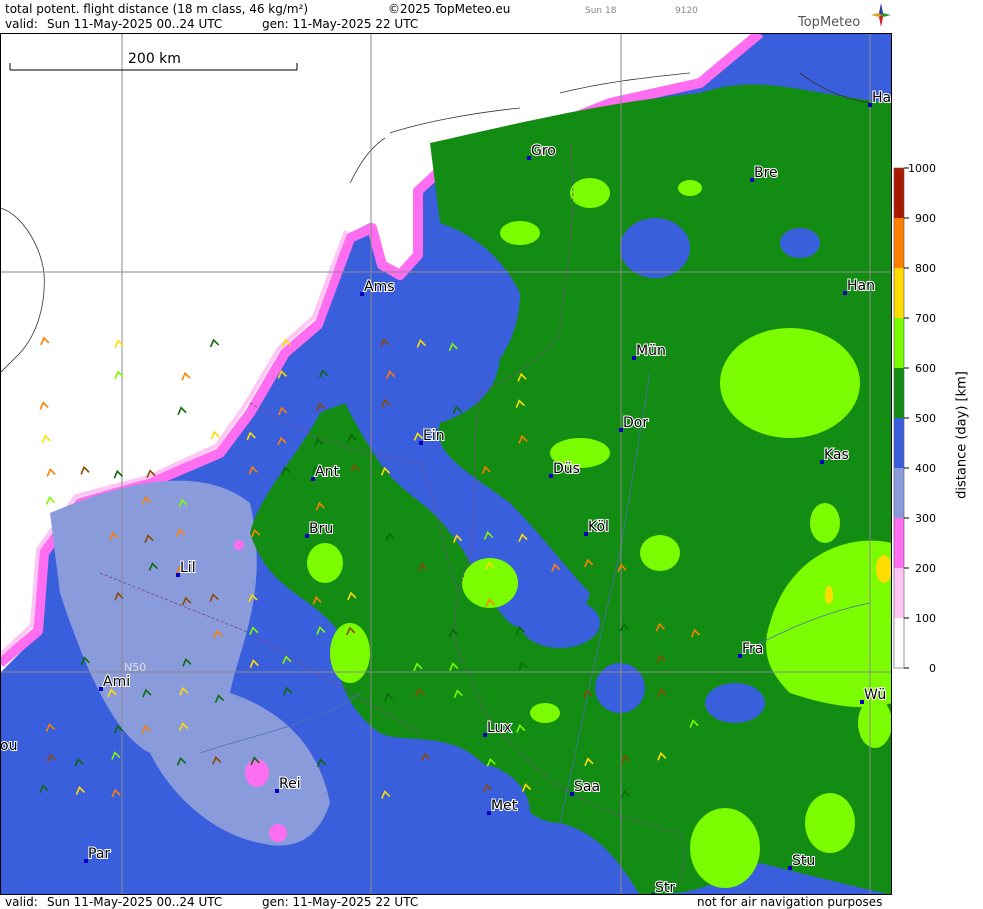  What do you see at coordinates (925, 268) in the screenshot?
I see `legend-tick-label: 800` at bounding box center [925, 268].